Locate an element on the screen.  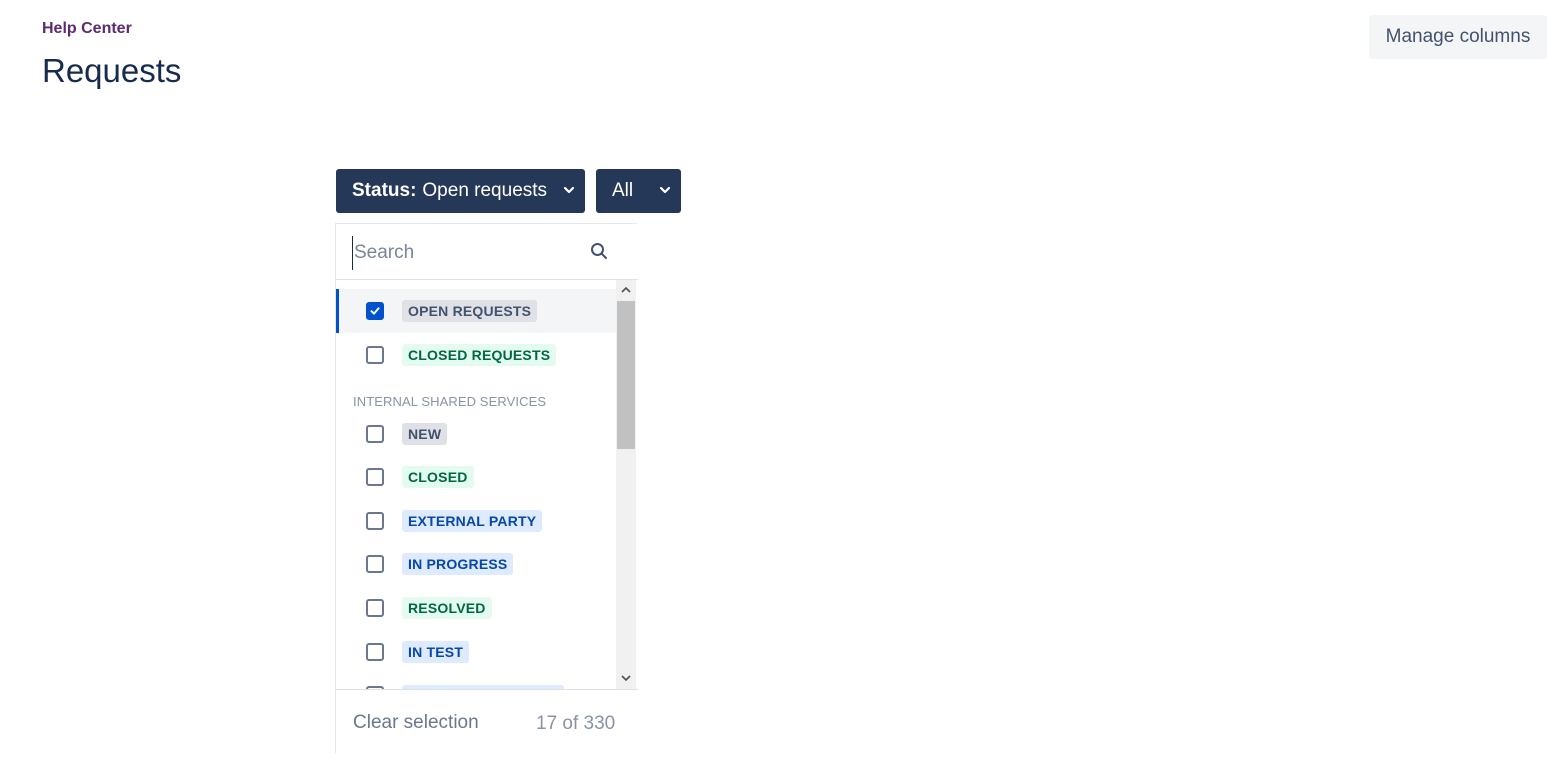
clear-selection-button: Clear selection is located at coordinates (416, 723).